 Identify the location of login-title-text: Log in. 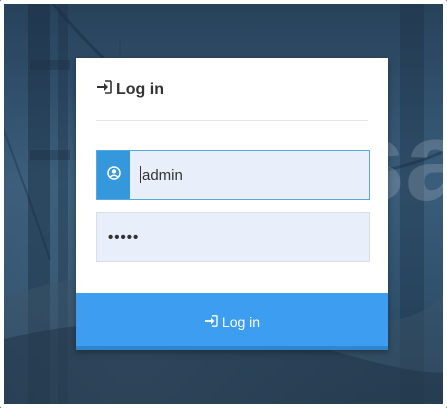
(140, 89).